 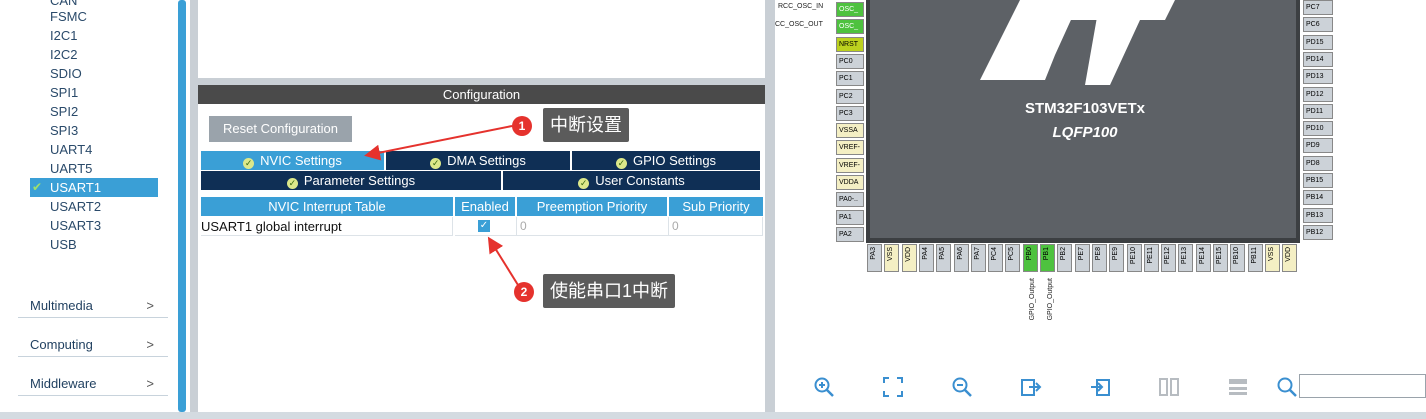 I want to click on tab-user-constants: ✓ User Constants, so click(x=631, y=180).